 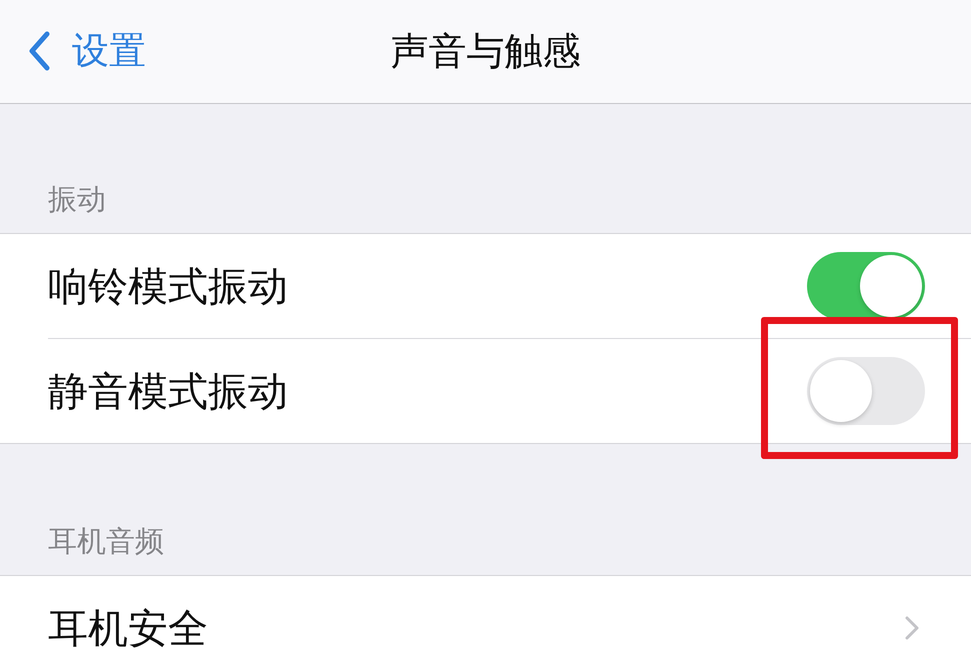 What do you see at coordinates (77, 199) in the screenshot?
I see `section-header: 振动` at bounding box center [77, 199].